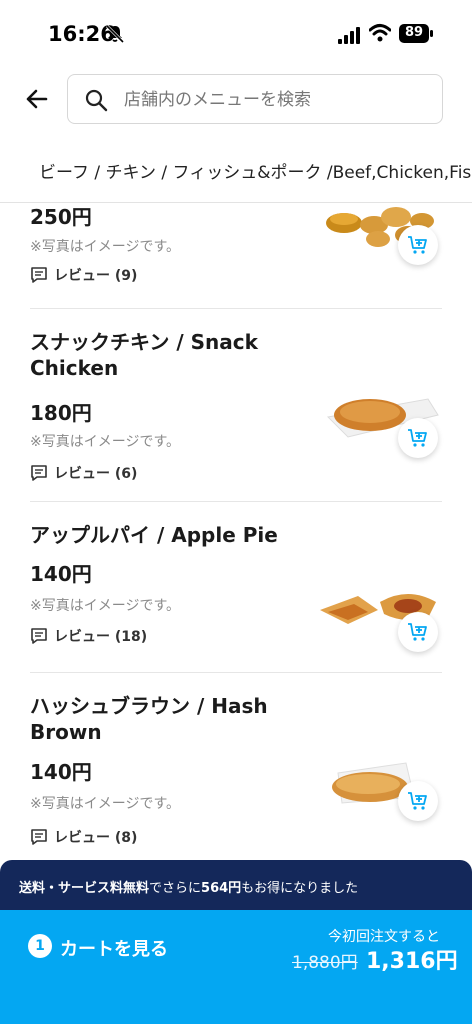  Describe the element at coordinates (101, 637) in the screenshot. I see `item-reviews-label: レビュー (18)` at that location.